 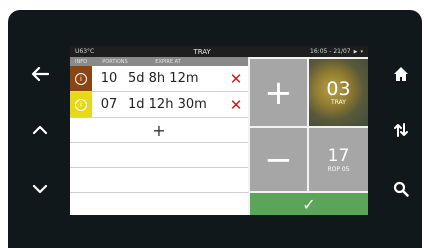 I want to click on rop-tile: 17 ROP 05, so click(x=338, y=159).